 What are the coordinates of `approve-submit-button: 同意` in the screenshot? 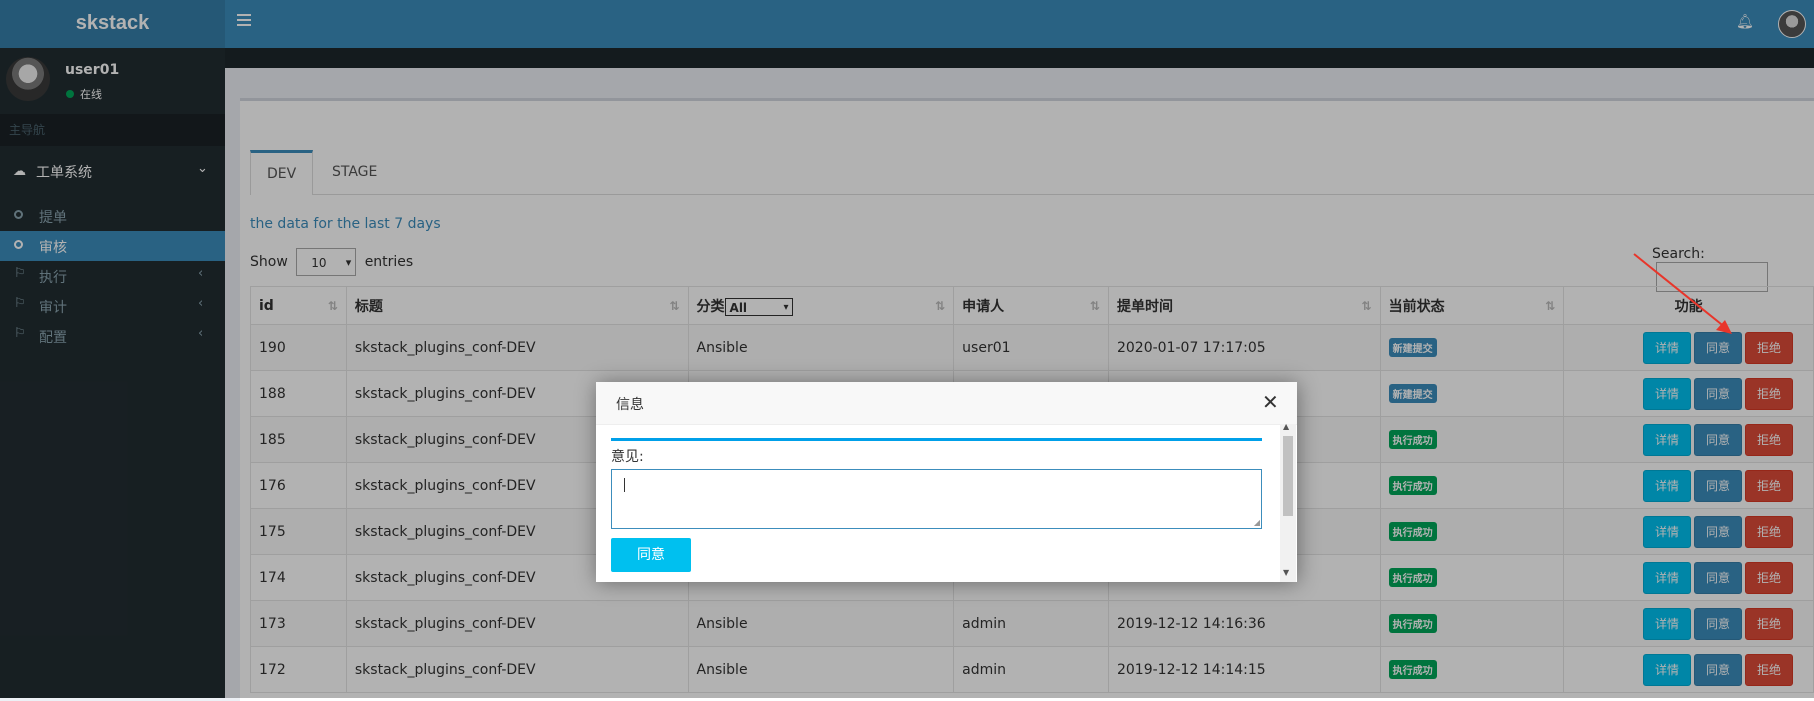 It's located at (651, 555).